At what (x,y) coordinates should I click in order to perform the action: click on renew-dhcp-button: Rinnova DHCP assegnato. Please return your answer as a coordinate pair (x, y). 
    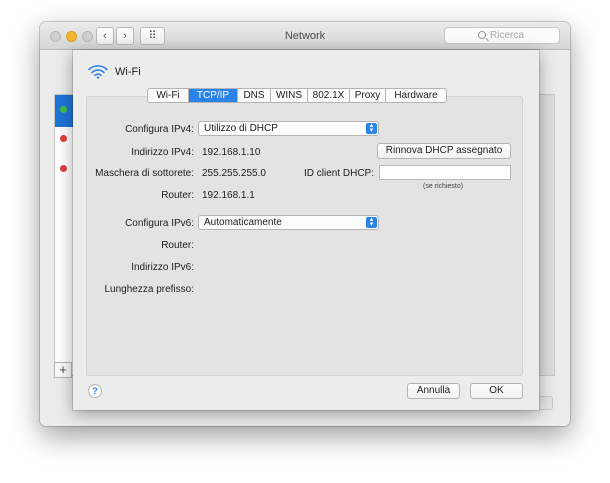
    Looking at the image, I should click on (444, 151).